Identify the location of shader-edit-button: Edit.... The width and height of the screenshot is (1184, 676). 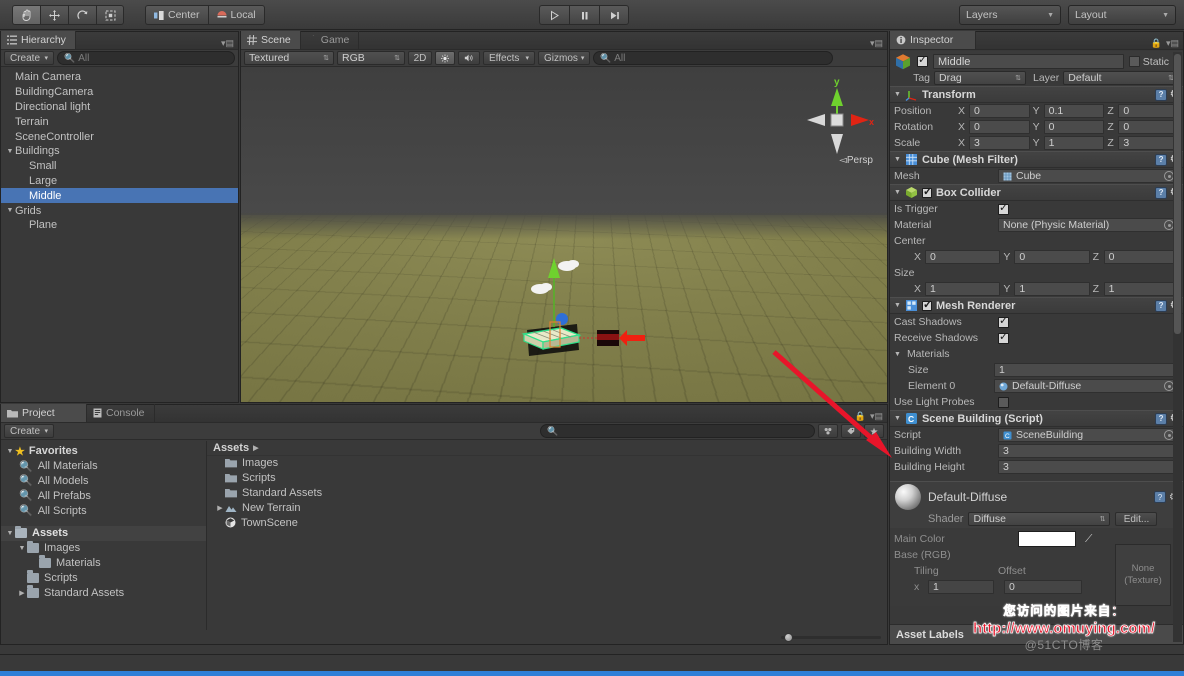
(1136, 519).